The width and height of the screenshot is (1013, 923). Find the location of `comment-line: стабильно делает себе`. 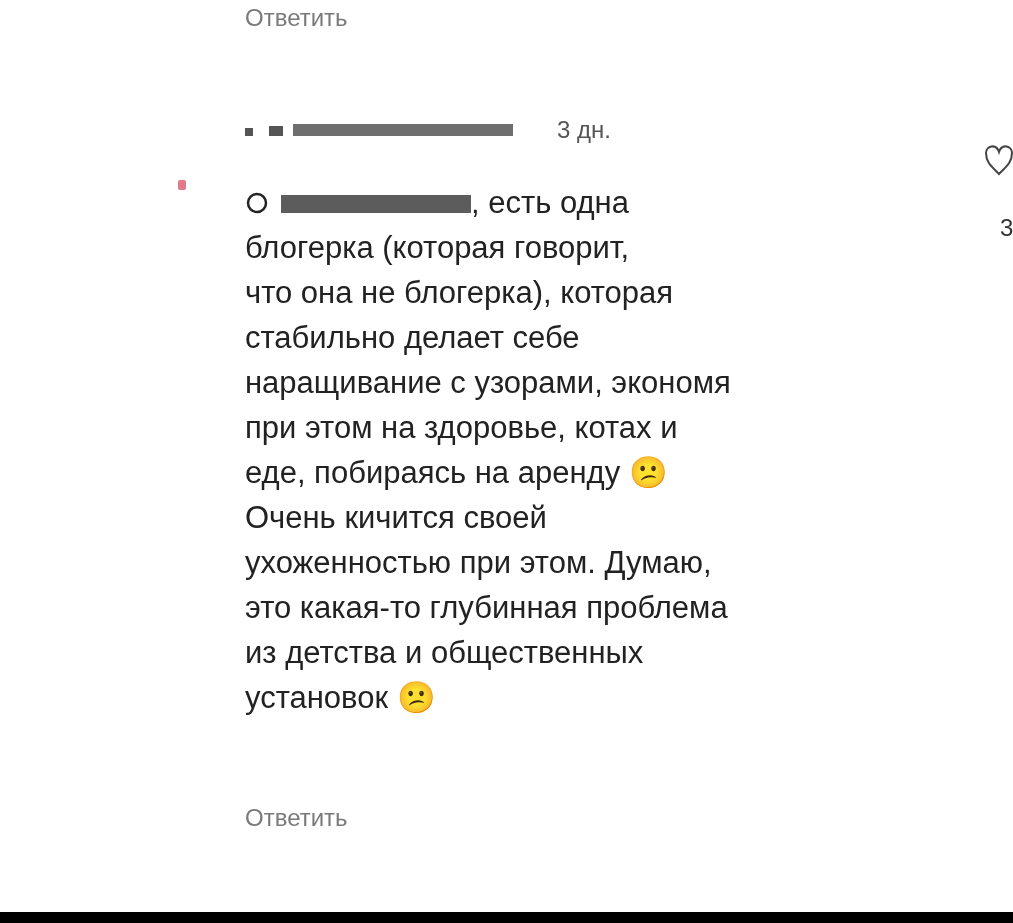

comment-line: стабильно делает себе is located at coordinates (412, 338).